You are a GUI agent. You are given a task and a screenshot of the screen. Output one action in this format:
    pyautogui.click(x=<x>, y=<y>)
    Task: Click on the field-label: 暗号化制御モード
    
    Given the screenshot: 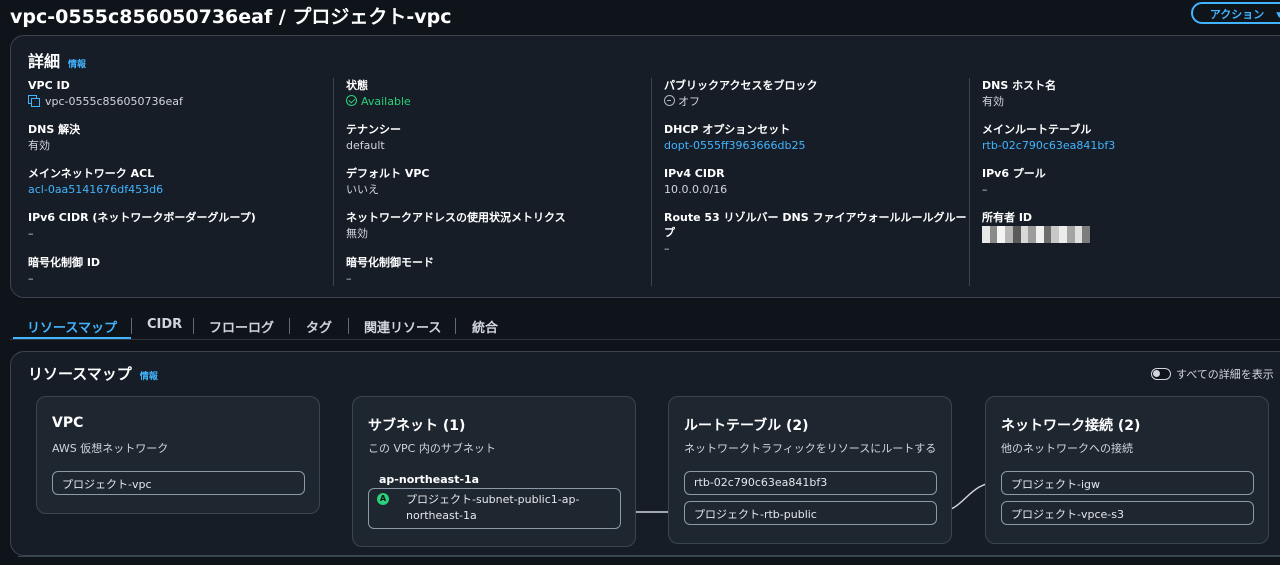 What is the action you would take?
    pyautogui.click(x=390, y=262)
    